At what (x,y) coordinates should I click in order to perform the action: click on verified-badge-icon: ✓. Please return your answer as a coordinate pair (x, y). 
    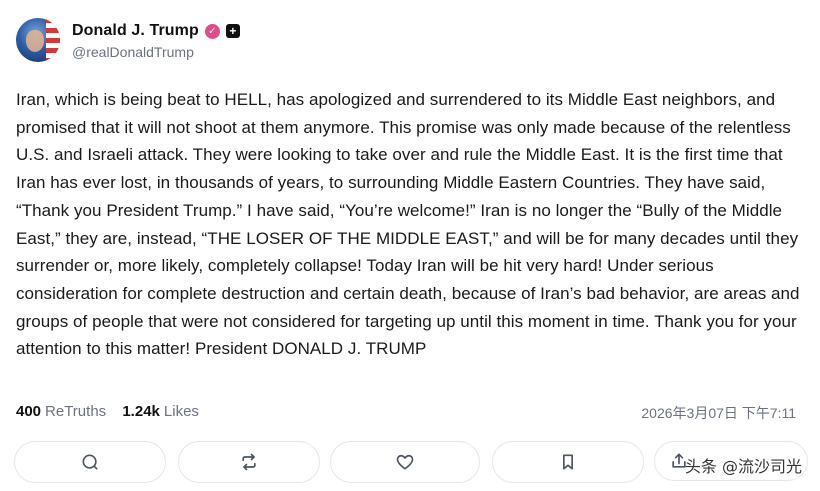
    Looking at the image, I should click on (212, 31).